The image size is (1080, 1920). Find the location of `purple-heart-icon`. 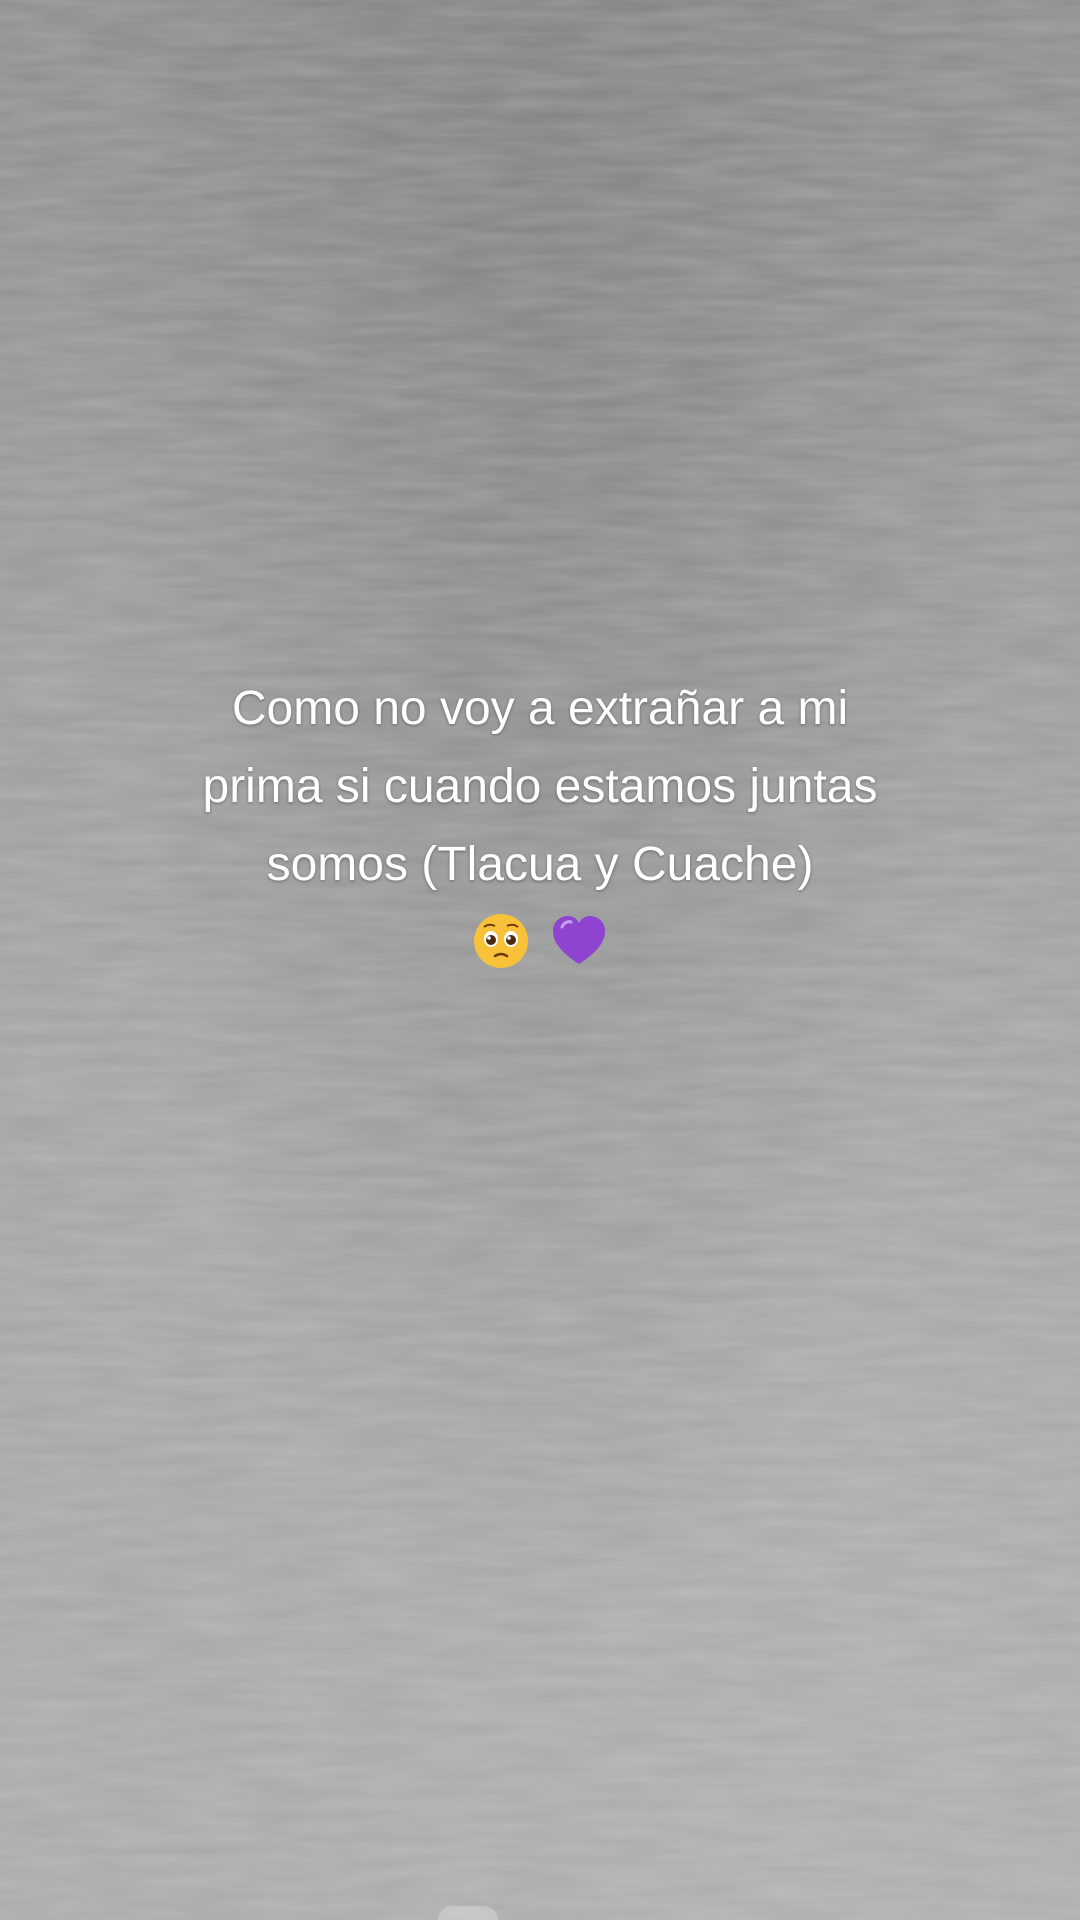

purple-heart-icon is located at coordinates (578, 940).